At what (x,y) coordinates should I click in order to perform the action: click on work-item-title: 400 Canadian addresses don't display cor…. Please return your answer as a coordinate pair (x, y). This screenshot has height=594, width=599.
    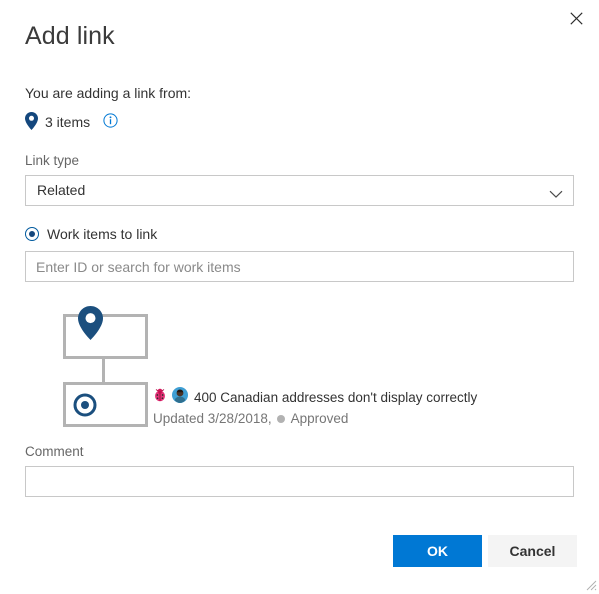
    Looking at the image, I should click on (335, 397).